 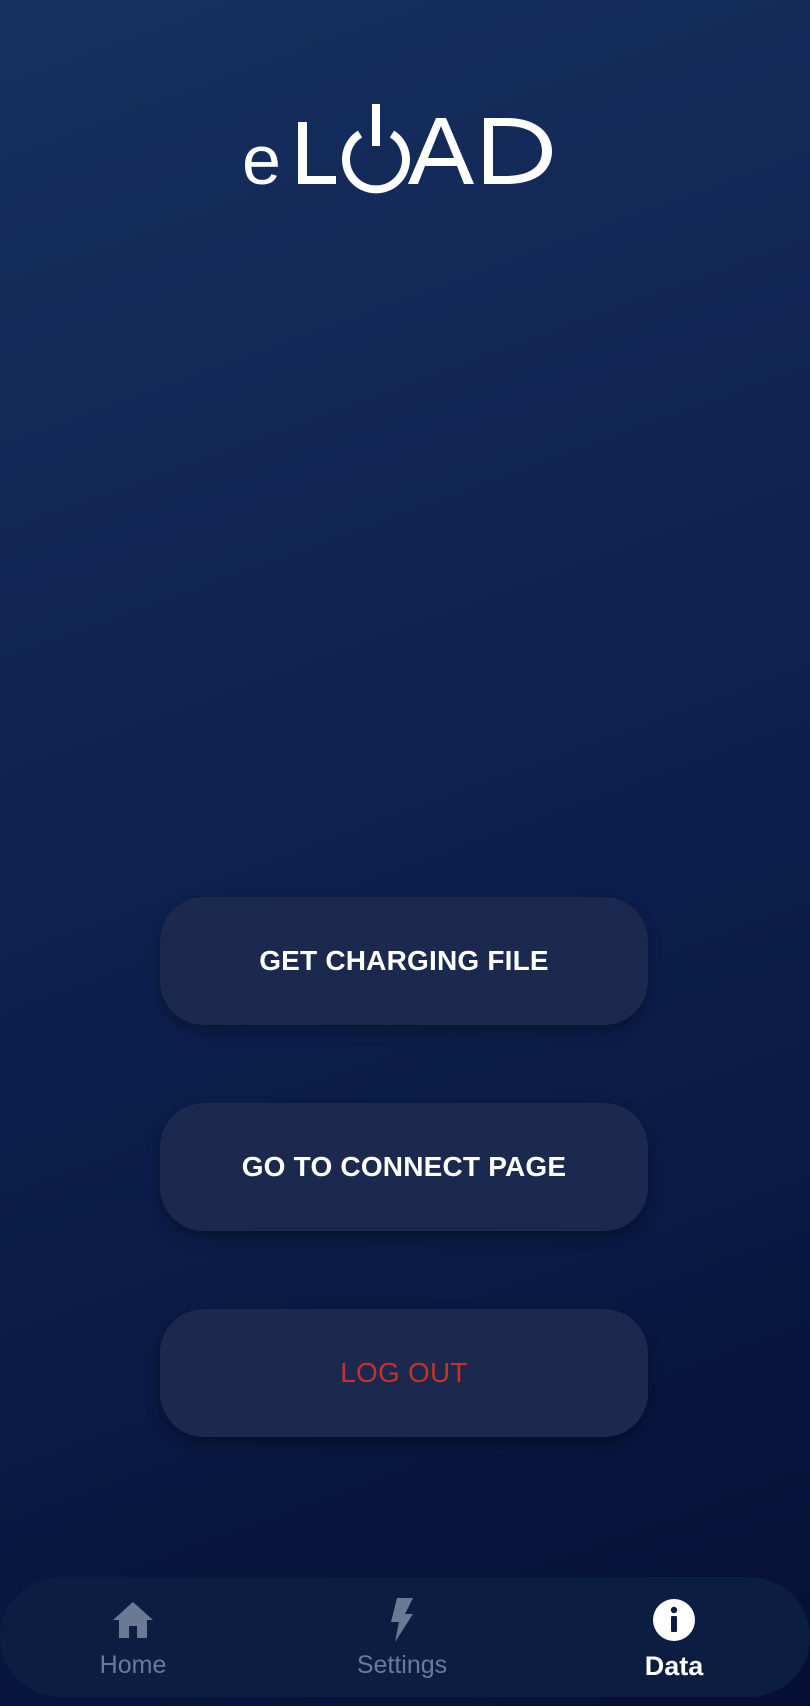 I want to click on nav-item-settings: Settings, so click(x=402, y=1637).